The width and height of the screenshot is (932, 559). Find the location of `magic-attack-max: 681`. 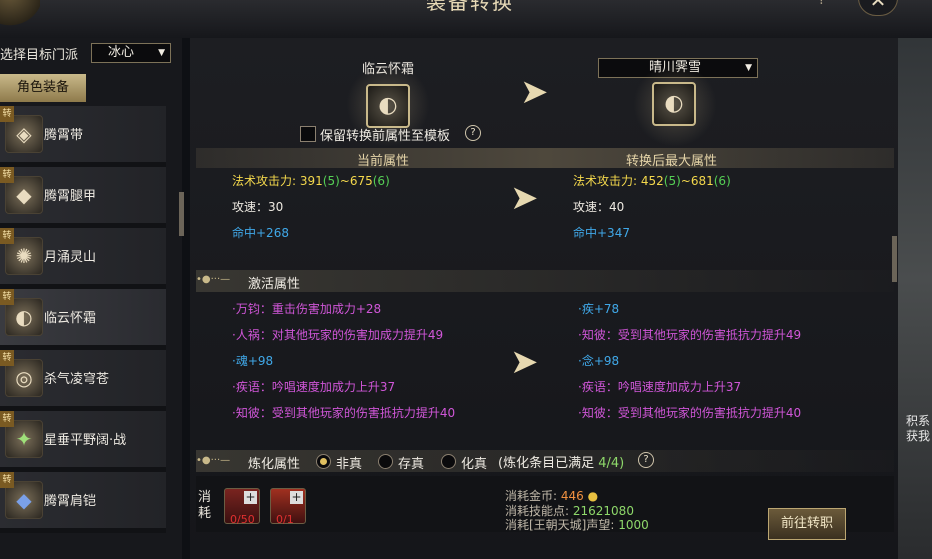

magic-attack-max: 681 is located at coordinates (702, 181).